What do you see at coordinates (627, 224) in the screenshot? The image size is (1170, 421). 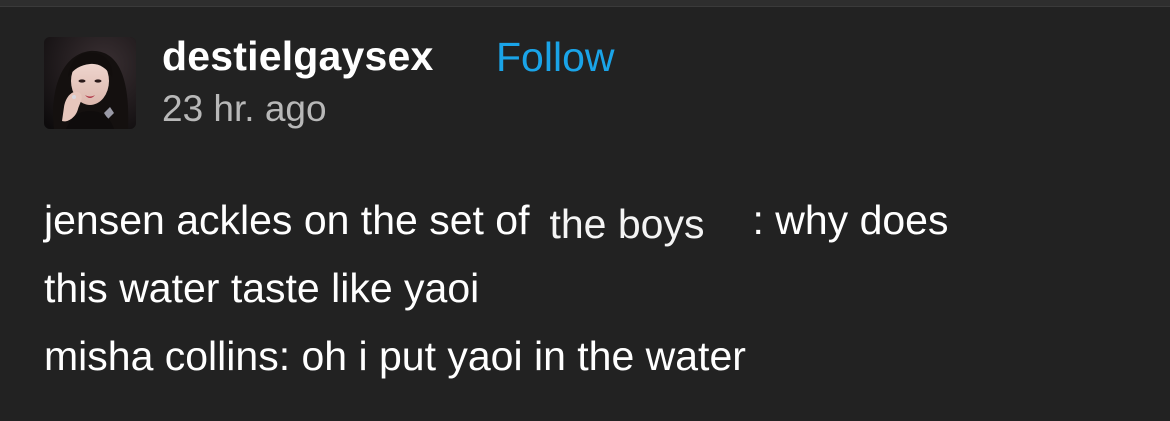 I see `text-overlay-sticker: the boys` at bounding box center [627, 224].